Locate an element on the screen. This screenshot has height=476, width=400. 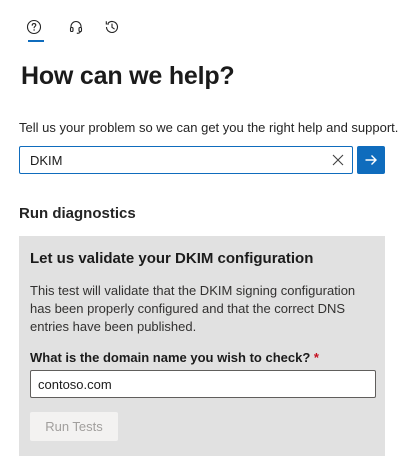
page-title: How can we help? is located at coordinates (128, 76).